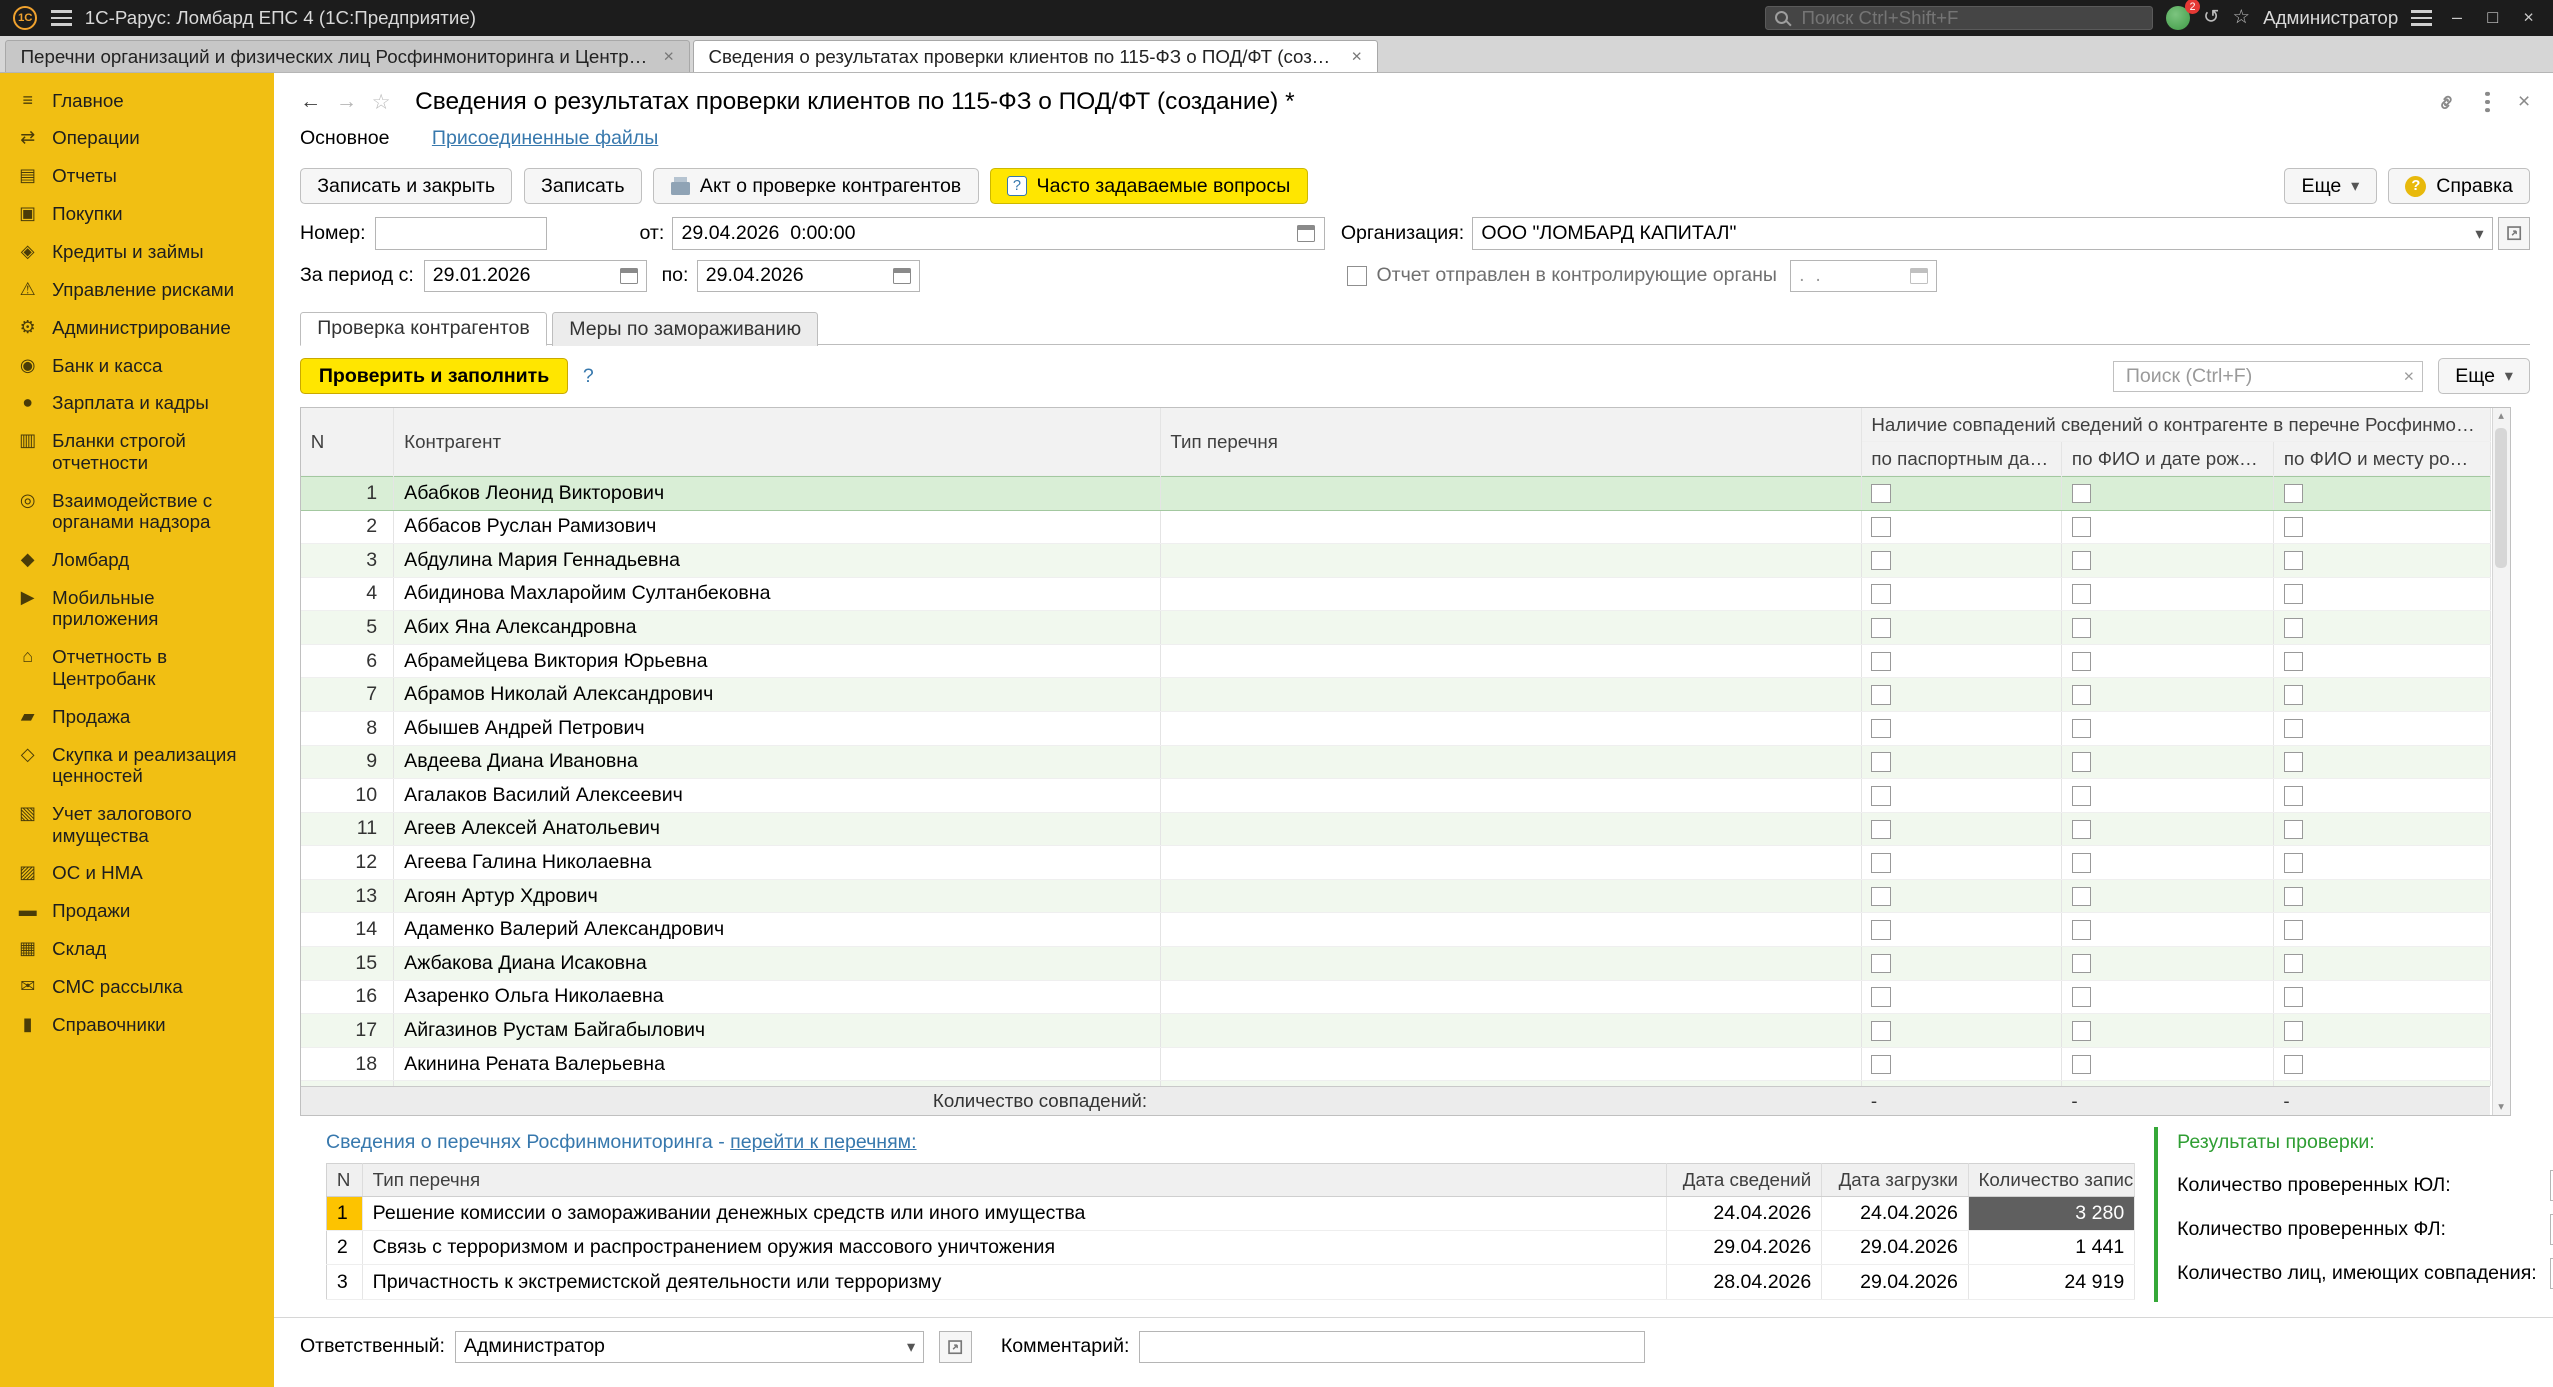 The height and width of the screenshot is (1387, 2553). Describe the element at coordinates (461, 234) in the screenshot. I see `number-input` at that location.